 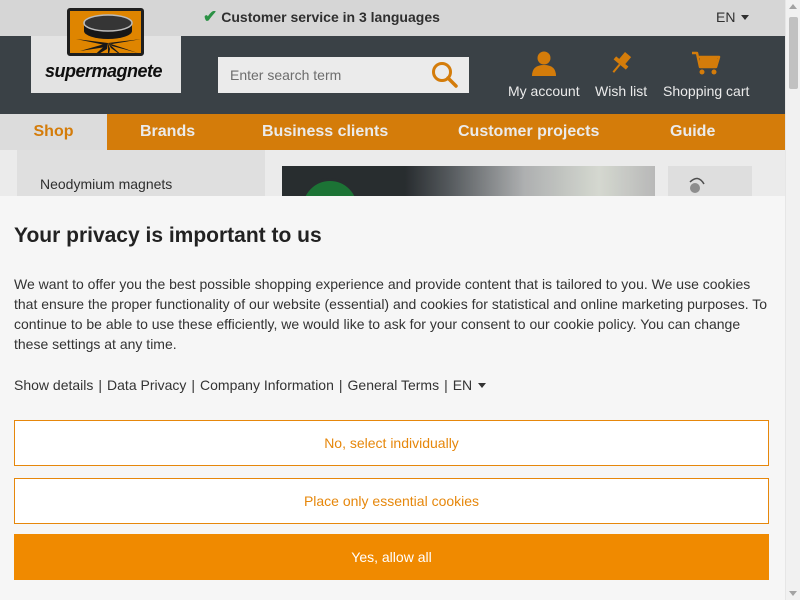 I want to click on magnet-logo-icon, so click(x=105, y=32).